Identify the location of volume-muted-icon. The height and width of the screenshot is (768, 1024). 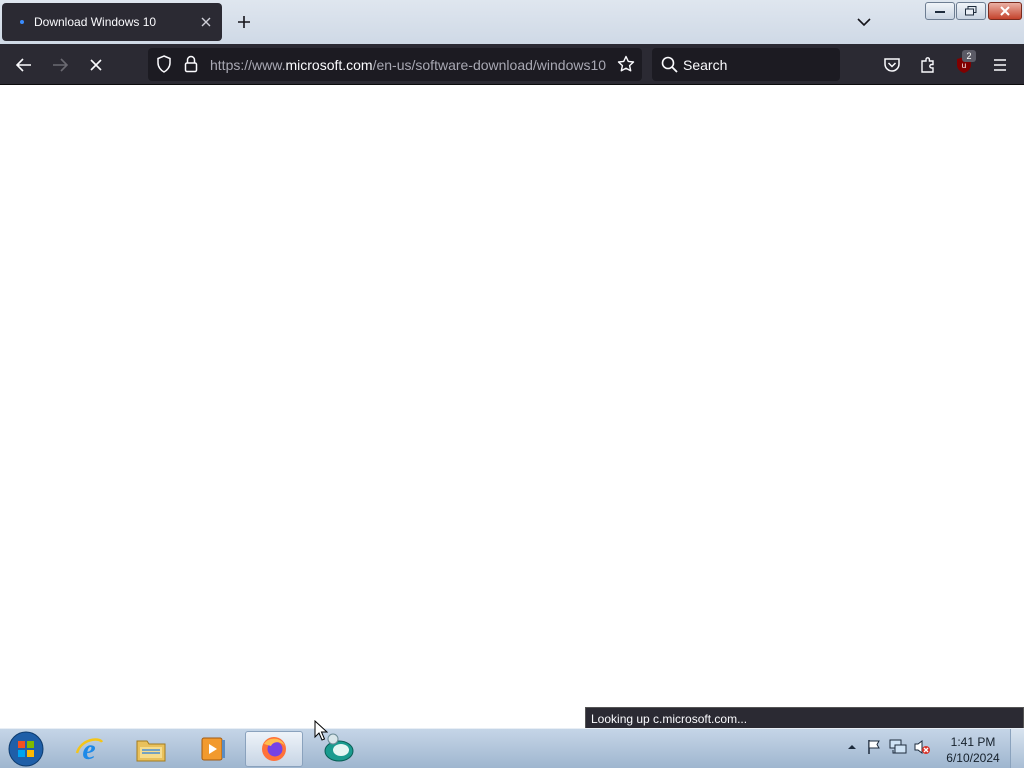
(922, 747).